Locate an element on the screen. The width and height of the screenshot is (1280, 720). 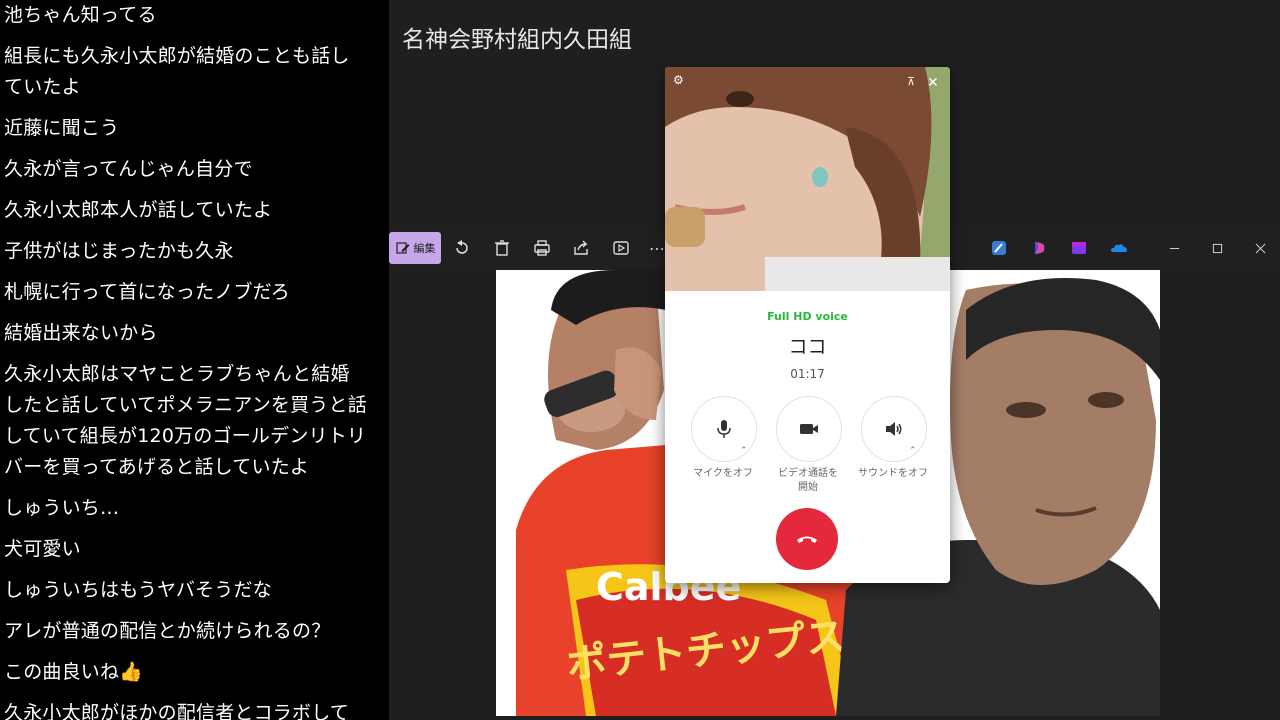
edit-icon is located at coordinates (402, 248).